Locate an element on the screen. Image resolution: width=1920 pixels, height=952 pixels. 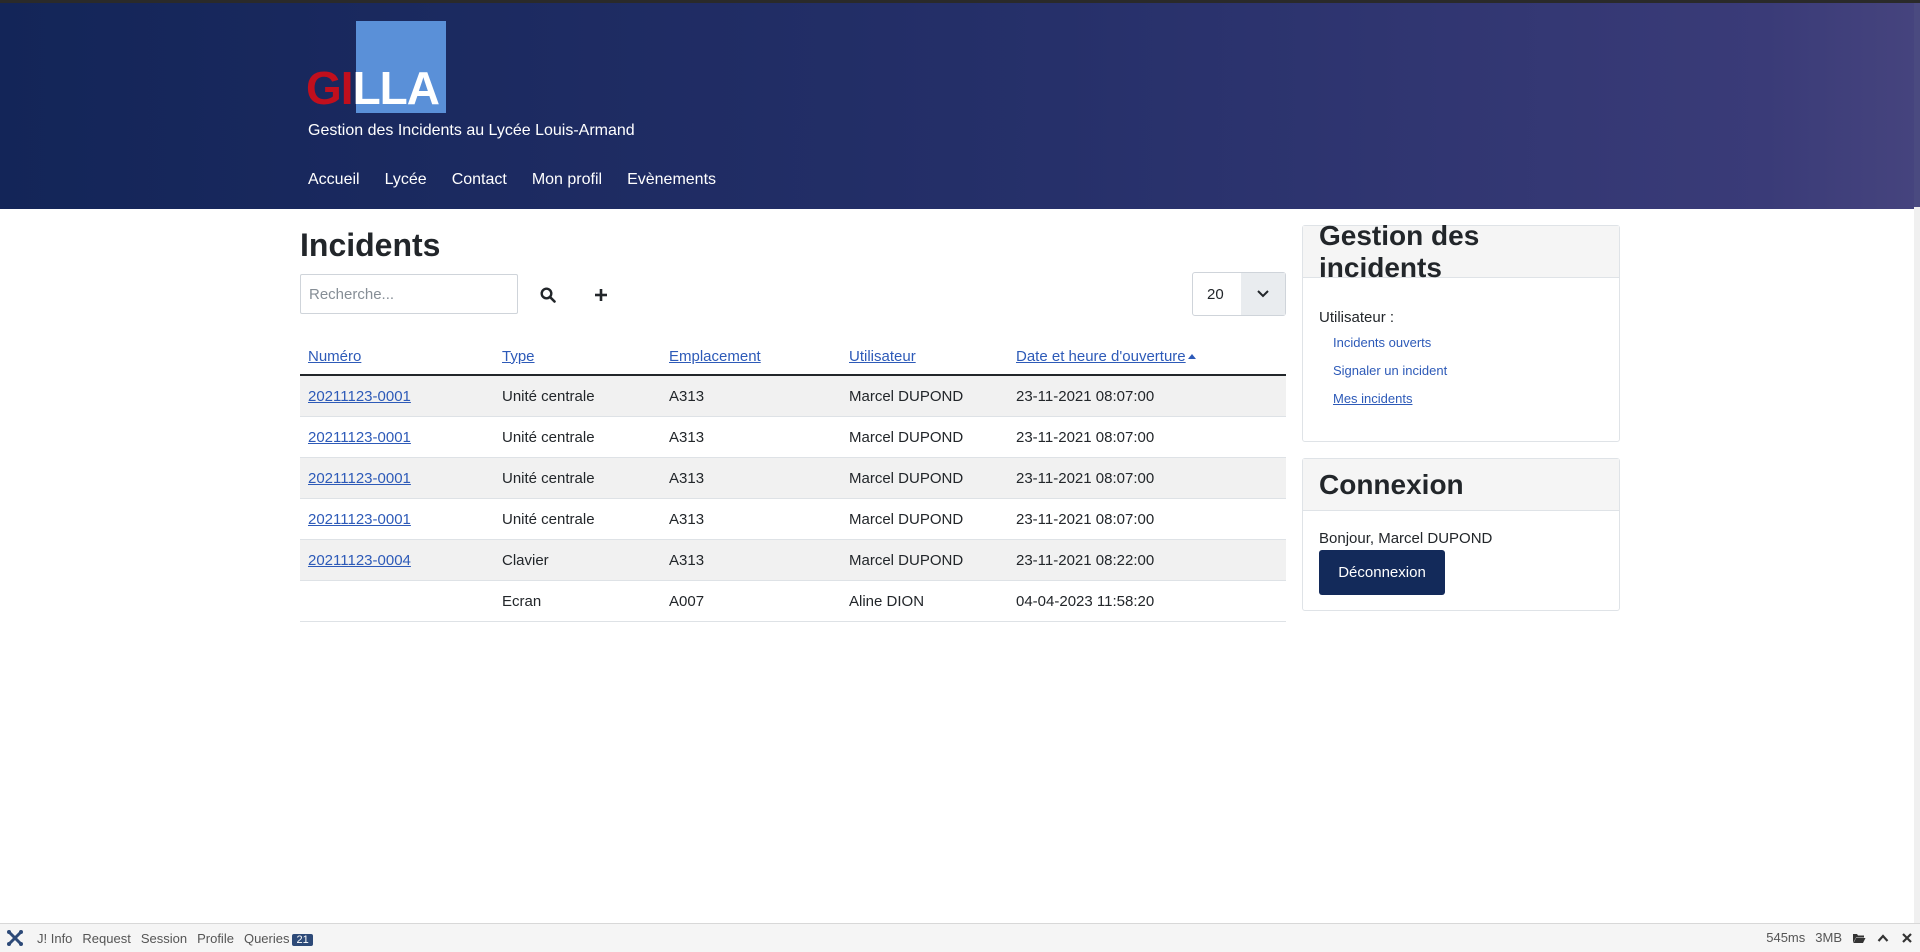
cell-date: 04-04-2023 11:58:20 is located at coordinates (1147, 601).